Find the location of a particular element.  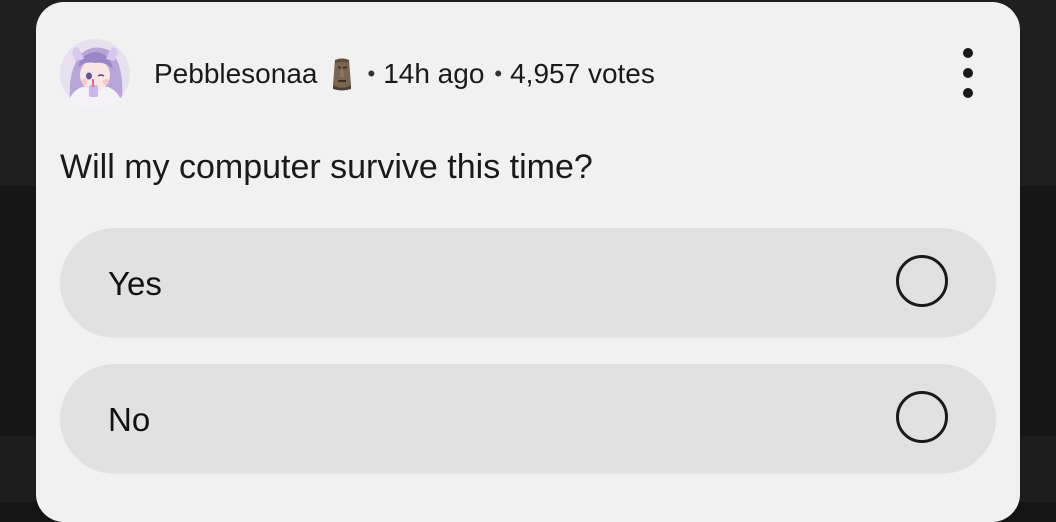

post-time: 14h ago is located at coordinates (434, 73).